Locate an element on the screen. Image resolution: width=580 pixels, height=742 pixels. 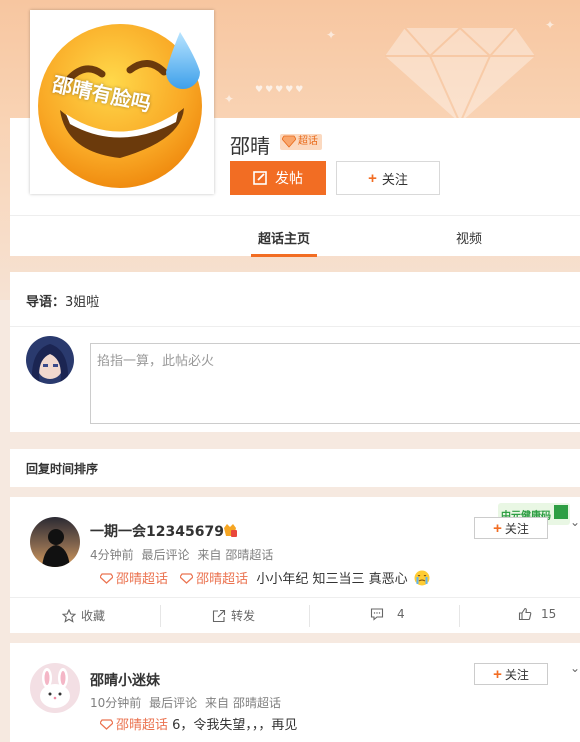
post-username: 邵晴小迷妹 is located at coordinates (125, 680).